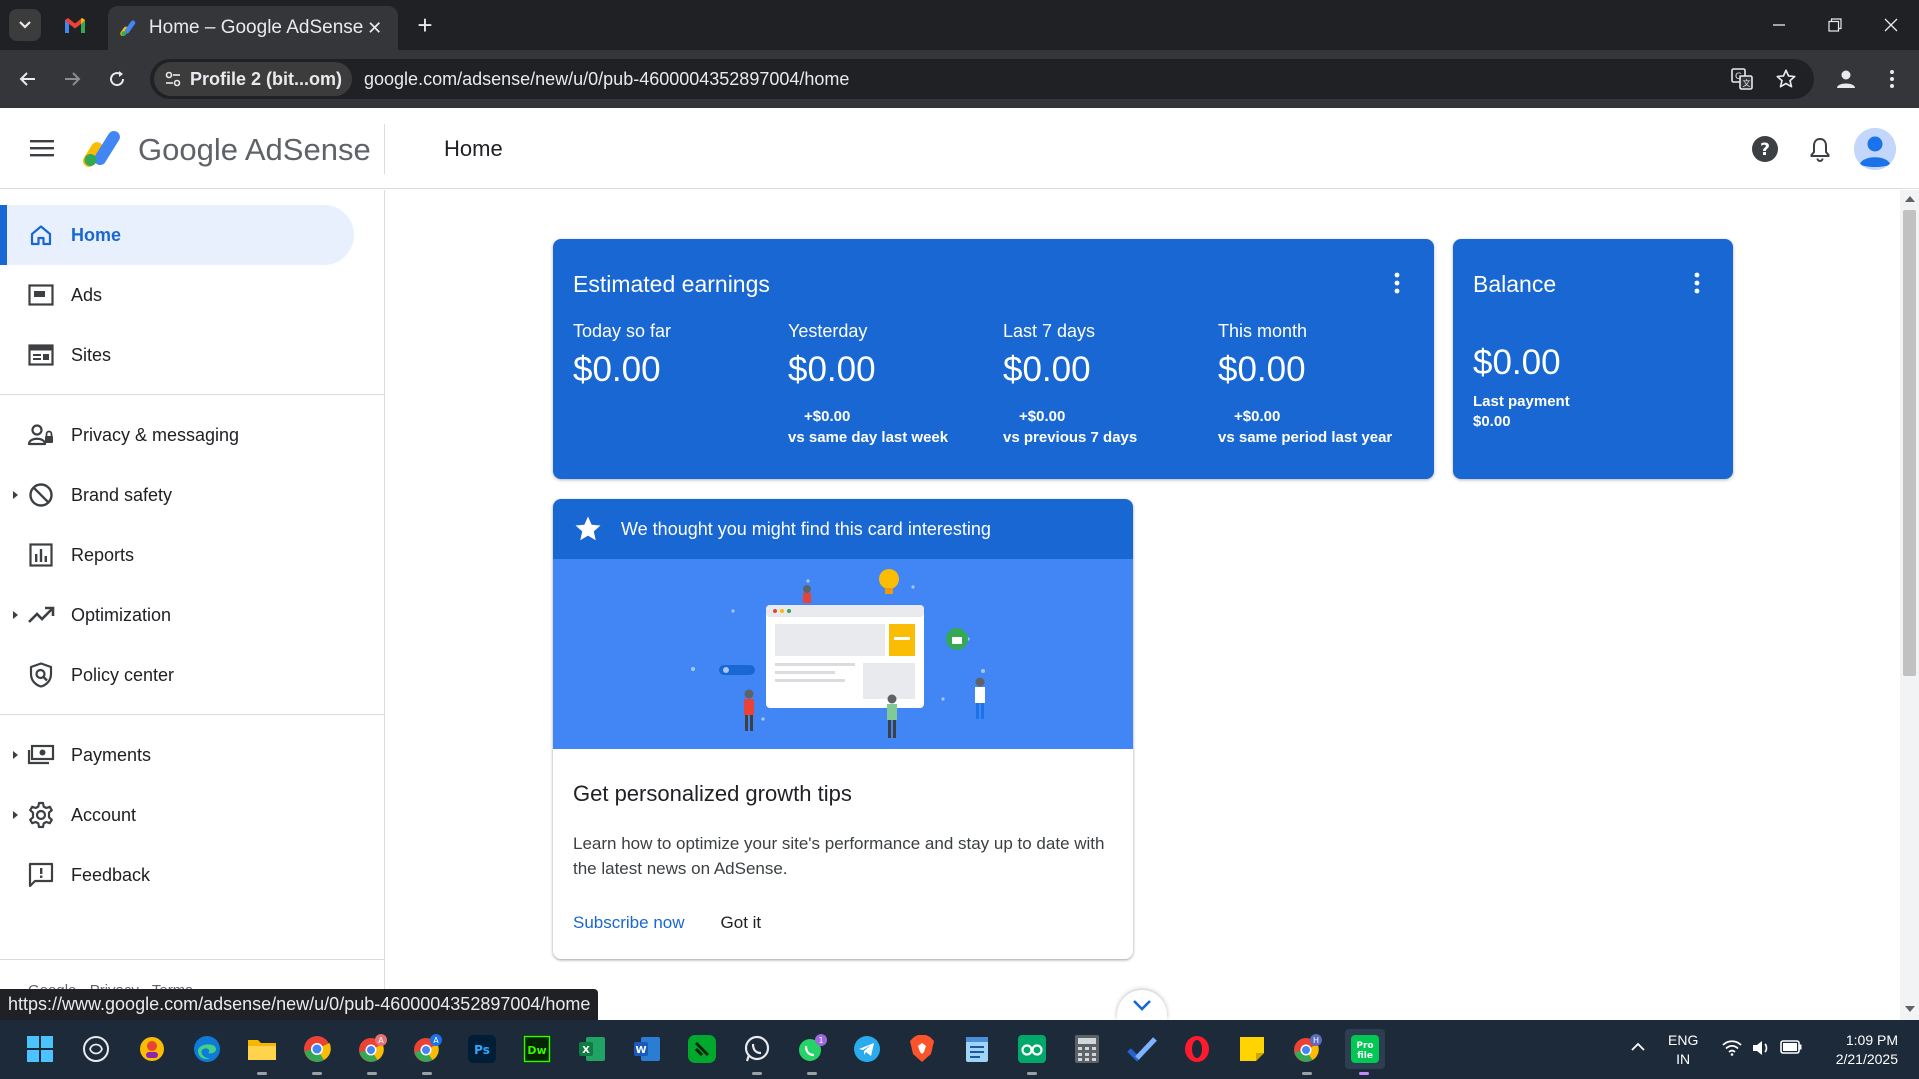 The width and height of the screenshot is (1919, 1079). I want to click on taskbar-chrome-profile-a2: A, so click(427, 1053).